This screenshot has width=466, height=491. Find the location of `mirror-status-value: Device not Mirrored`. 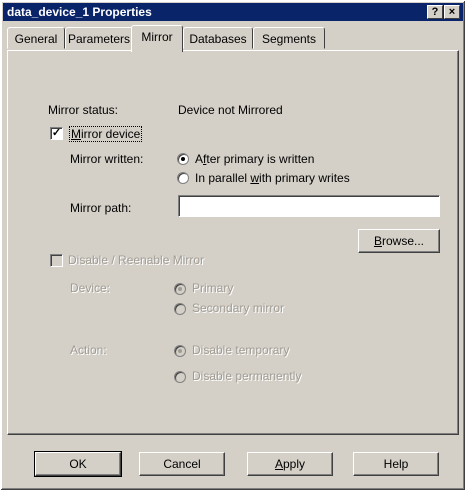

mirror-status-value: Device not Mirrored is located at coordinates (230, 110).